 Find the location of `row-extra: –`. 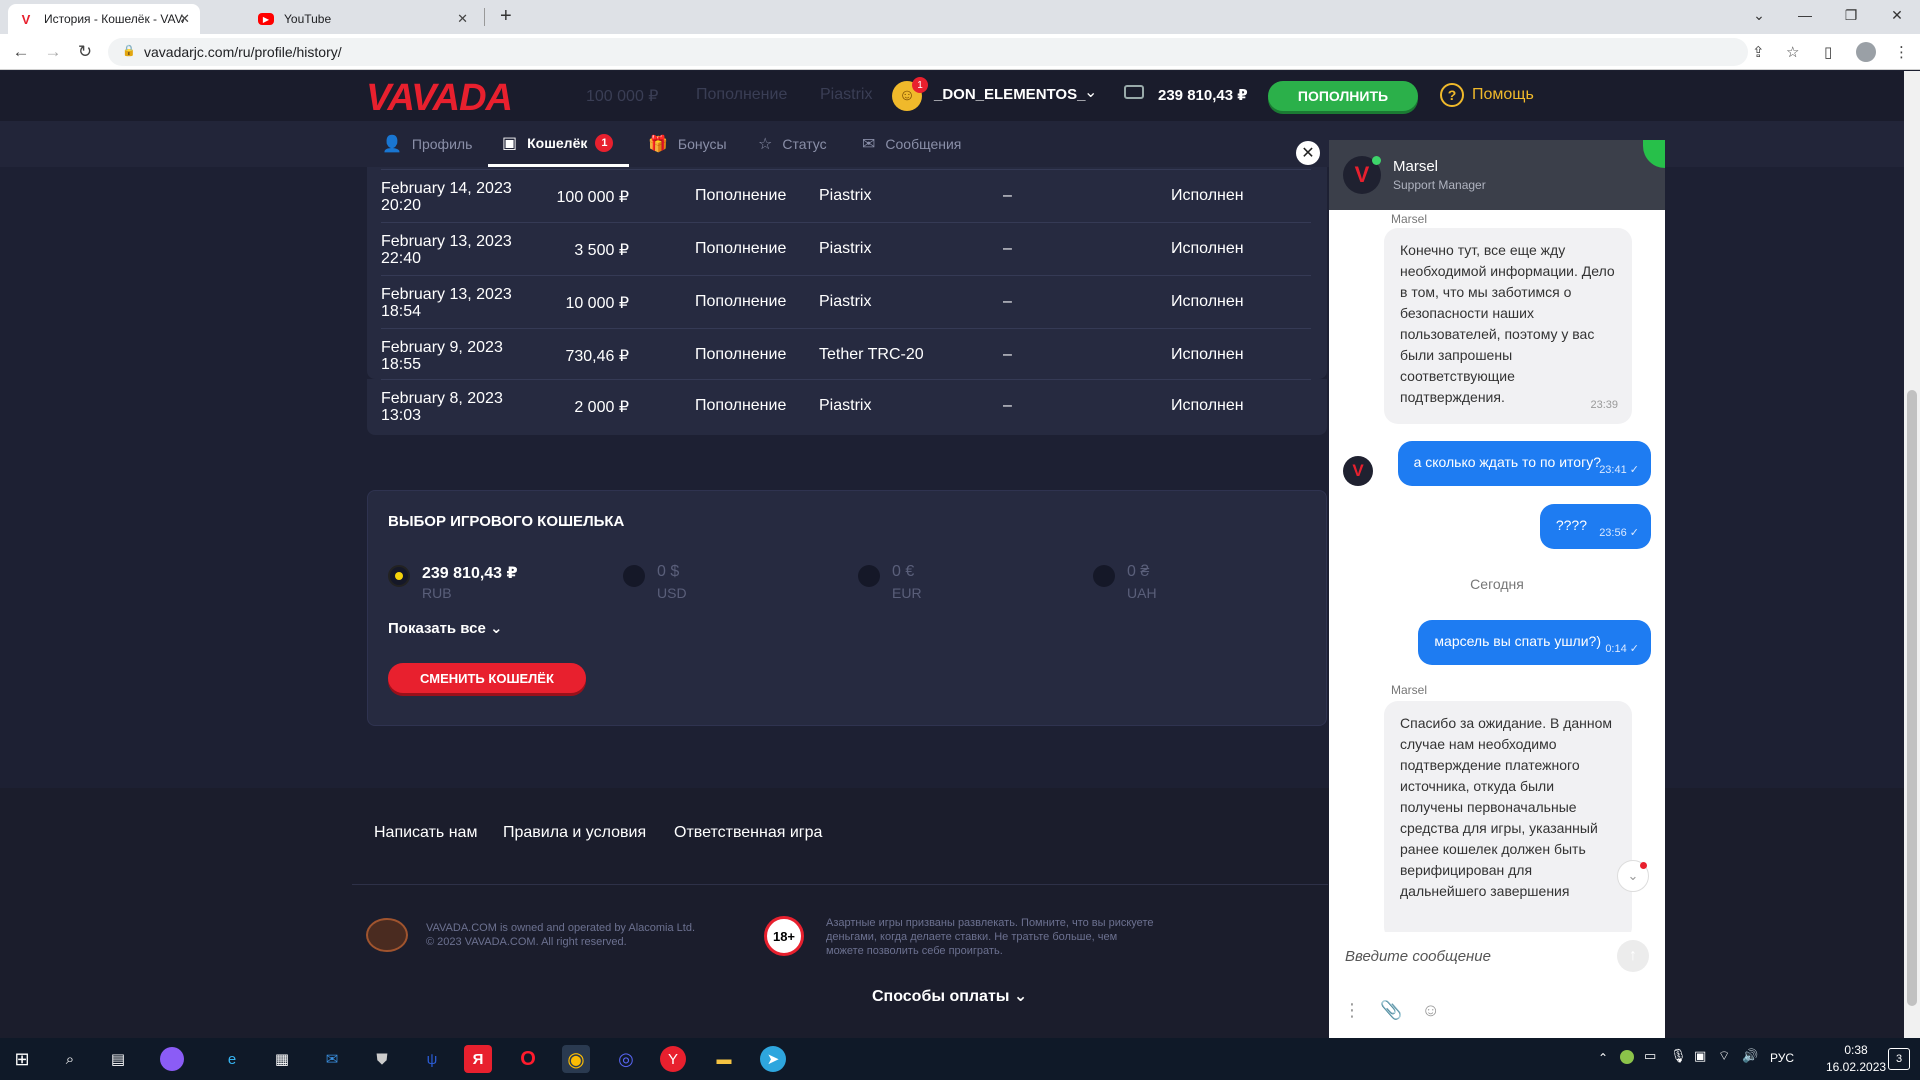

row-extra: – is located at coordinates (1007, 405).